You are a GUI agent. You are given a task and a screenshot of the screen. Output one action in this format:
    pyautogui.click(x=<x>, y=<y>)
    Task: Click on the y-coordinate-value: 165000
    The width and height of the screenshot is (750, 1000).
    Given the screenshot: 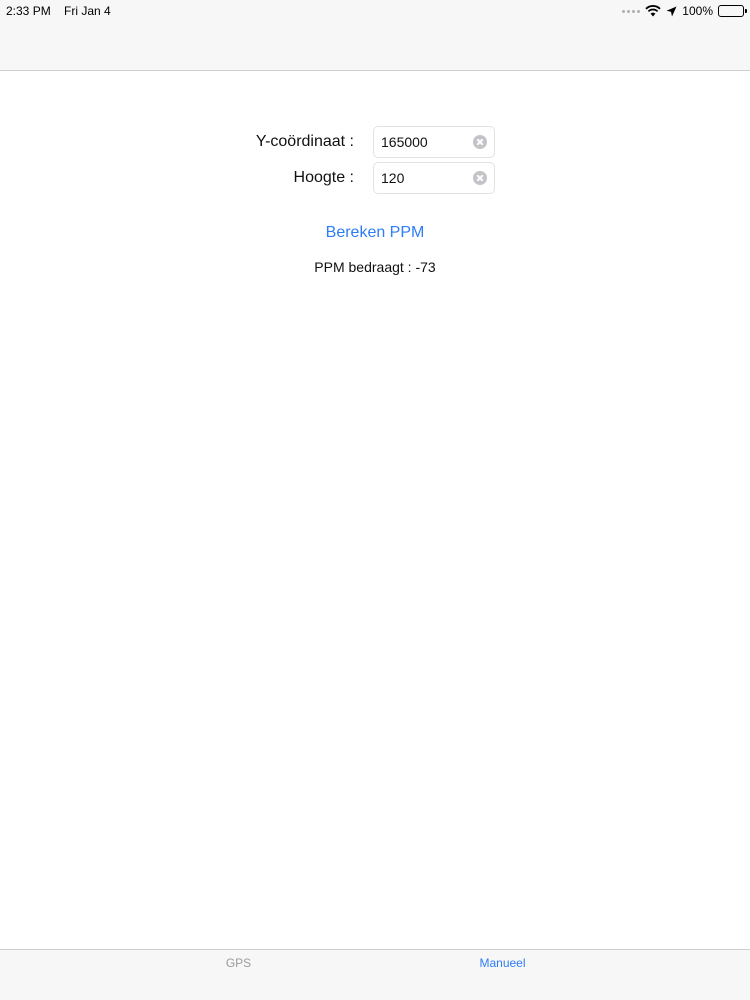 What is the action you would take?
    pyautogui.click(x=404, y=142)
    